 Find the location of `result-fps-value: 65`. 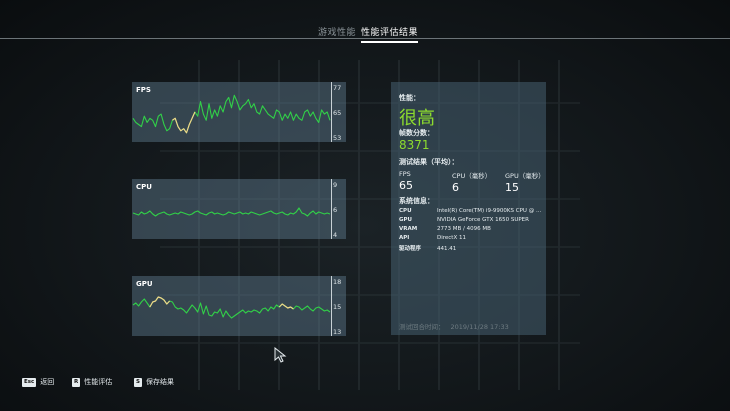

result-fps-value: 65 is located at coordinates (406, 185).